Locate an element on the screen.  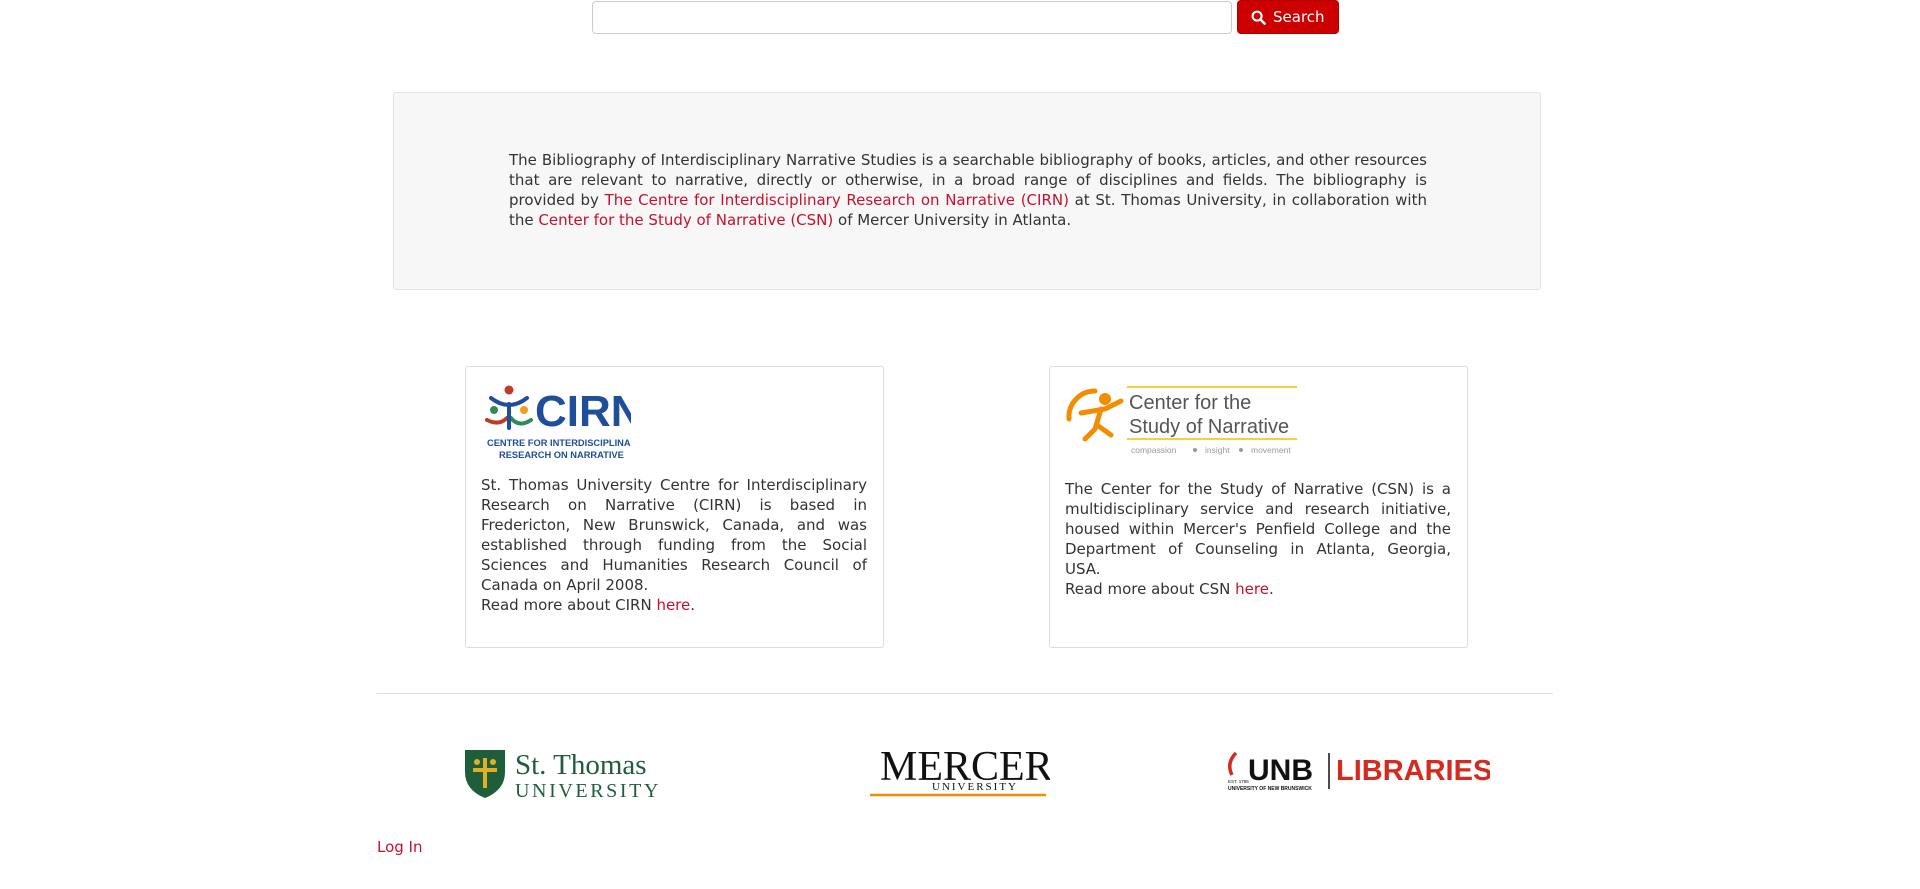
csn-read-more-suffix: . is located at coordinates (1271, 589).